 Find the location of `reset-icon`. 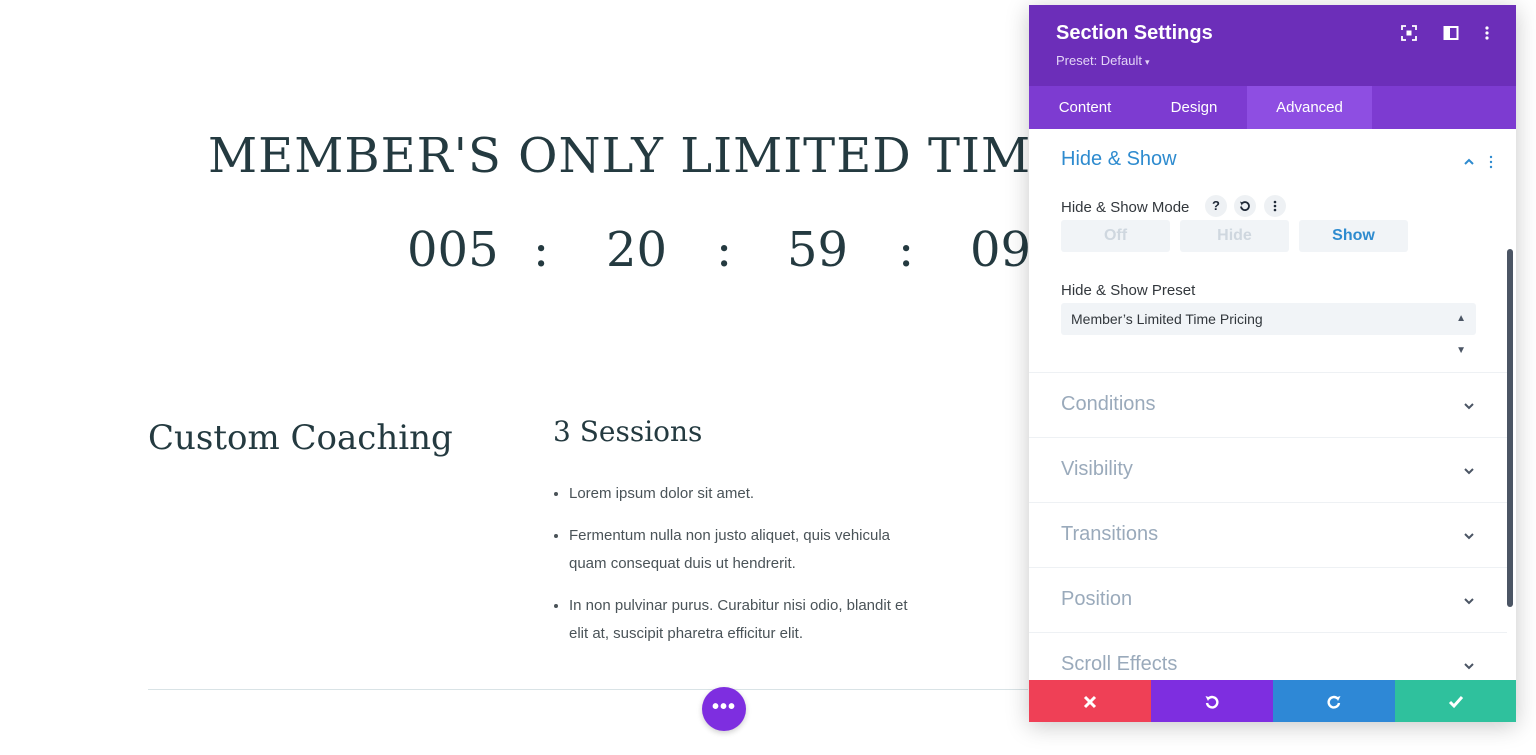

reset-icon is located at coordinates (1245, 206).